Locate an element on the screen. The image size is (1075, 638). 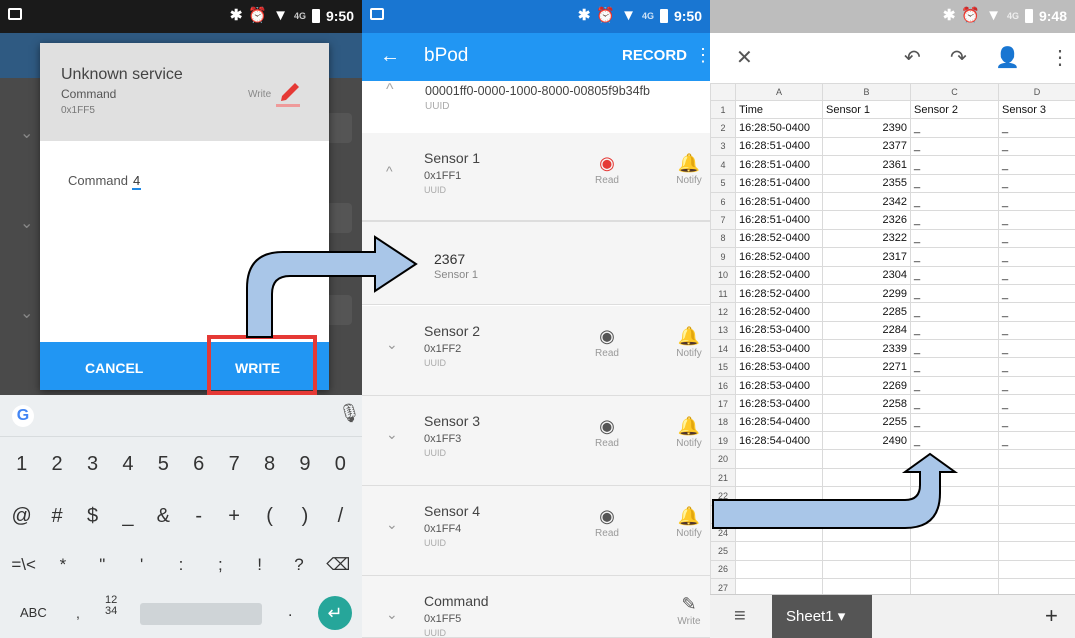
more-vert-icon: ⋮ is located at coordinates (702, 55).